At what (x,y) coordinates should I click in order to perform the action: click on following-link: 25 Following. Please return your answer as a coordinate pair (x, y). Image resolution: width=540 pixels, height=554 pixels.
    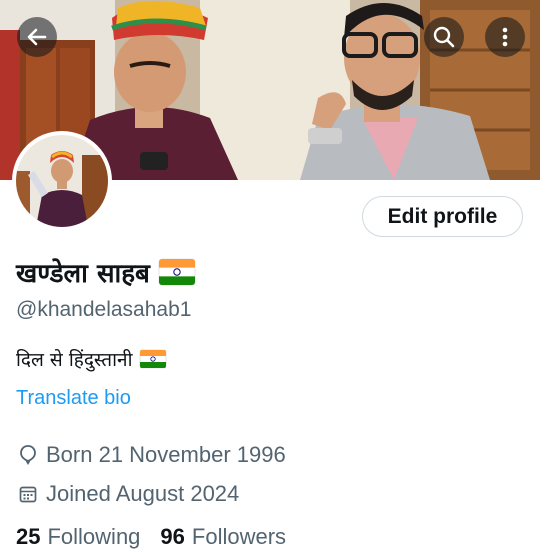
    Looking at the image, I should click on (78, 537).